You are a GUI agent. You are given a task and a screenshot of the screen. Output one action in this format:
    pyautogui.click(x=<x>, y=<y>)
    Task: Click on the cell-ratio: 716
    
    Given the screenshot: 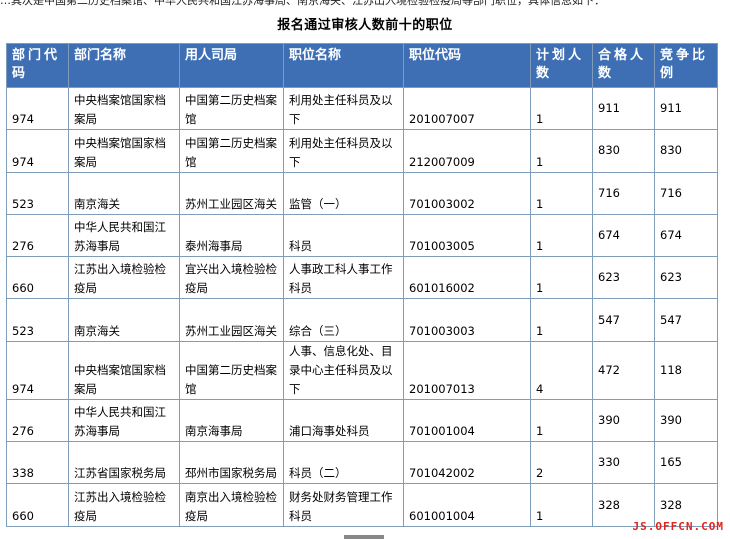 What is the action you would take?
    pyautogui.click(x=686, y=193)
    